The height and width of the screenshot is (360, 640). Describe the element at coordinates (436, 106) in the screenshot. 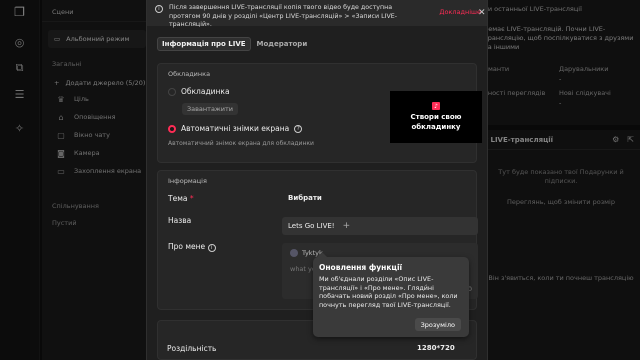

I see `tiktok-logo-icon: ♪` at that location.